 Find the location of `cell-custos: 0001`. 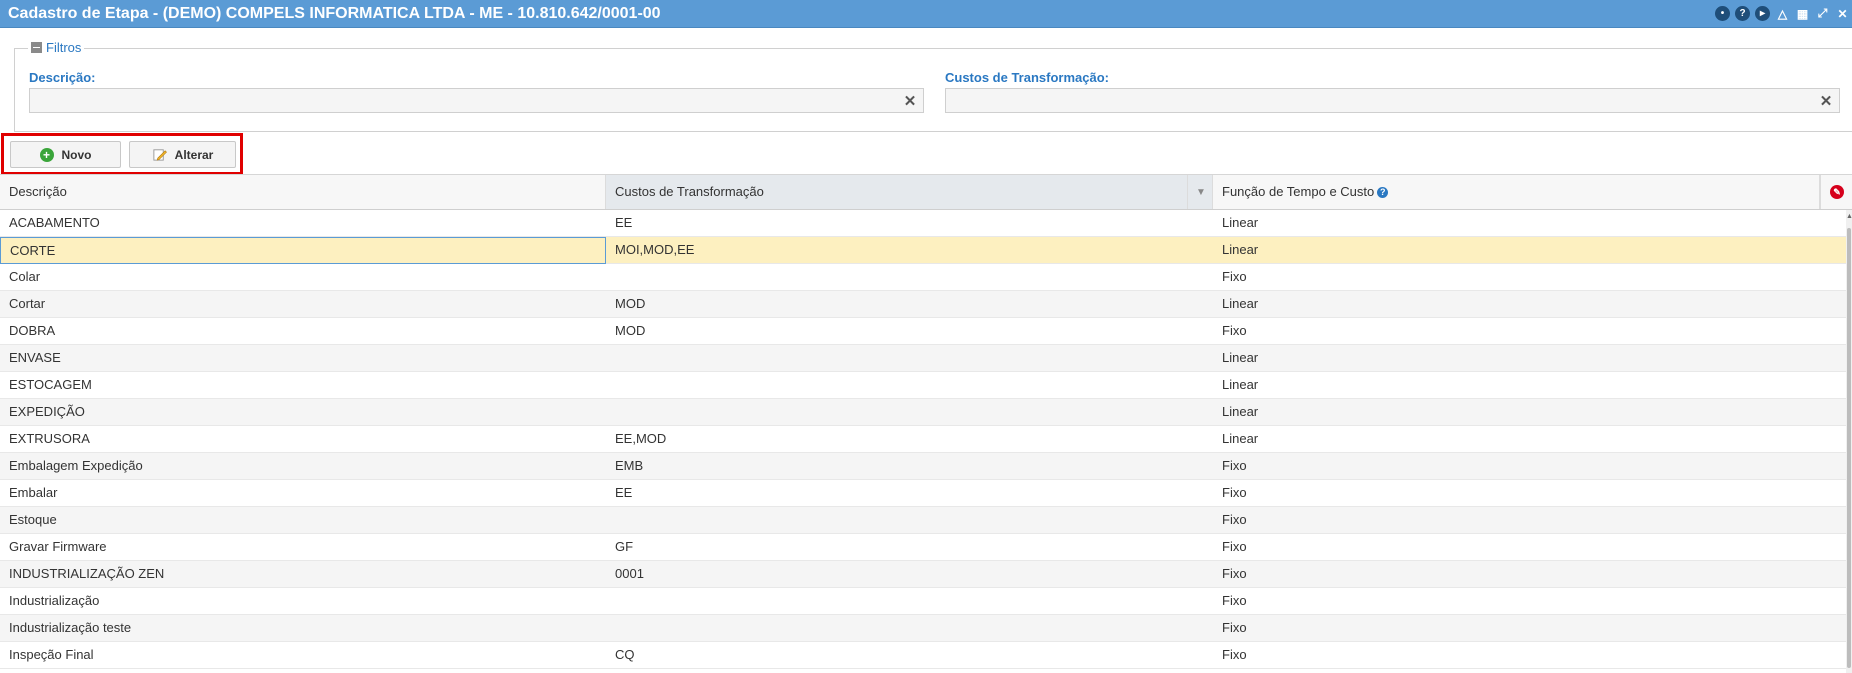

cell-custos: 0001 is located at coordinates (912, 574).